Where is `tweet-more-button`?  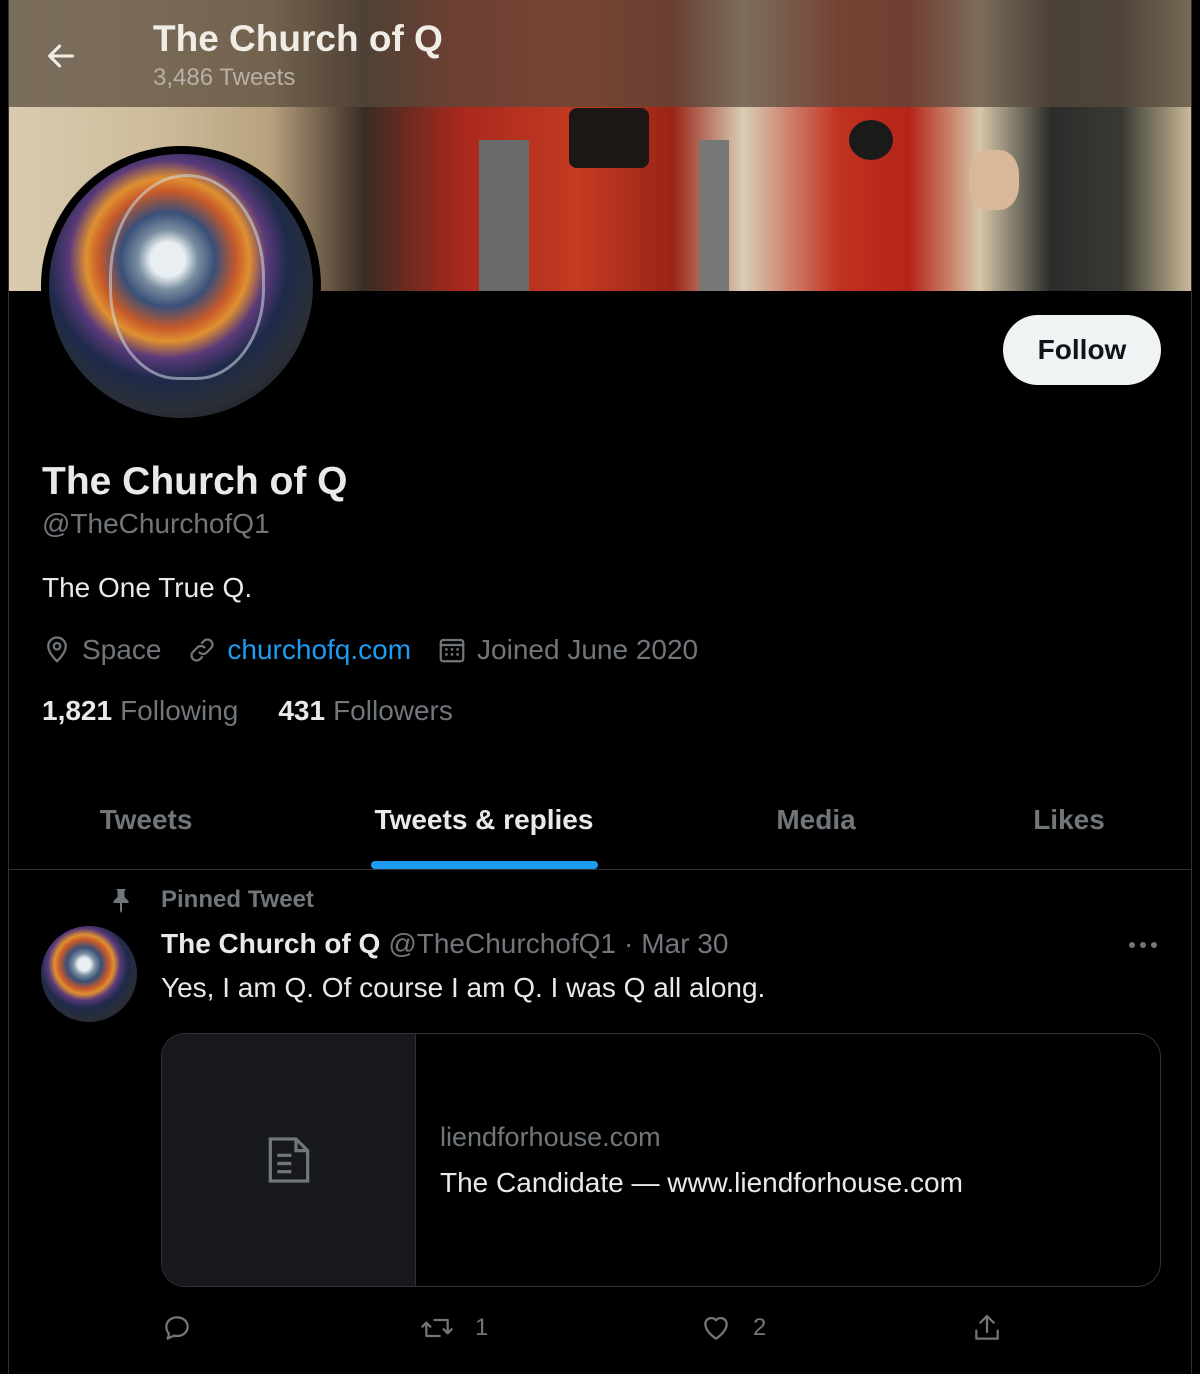
tweet-more-button is located at coordinates (1143, 945).